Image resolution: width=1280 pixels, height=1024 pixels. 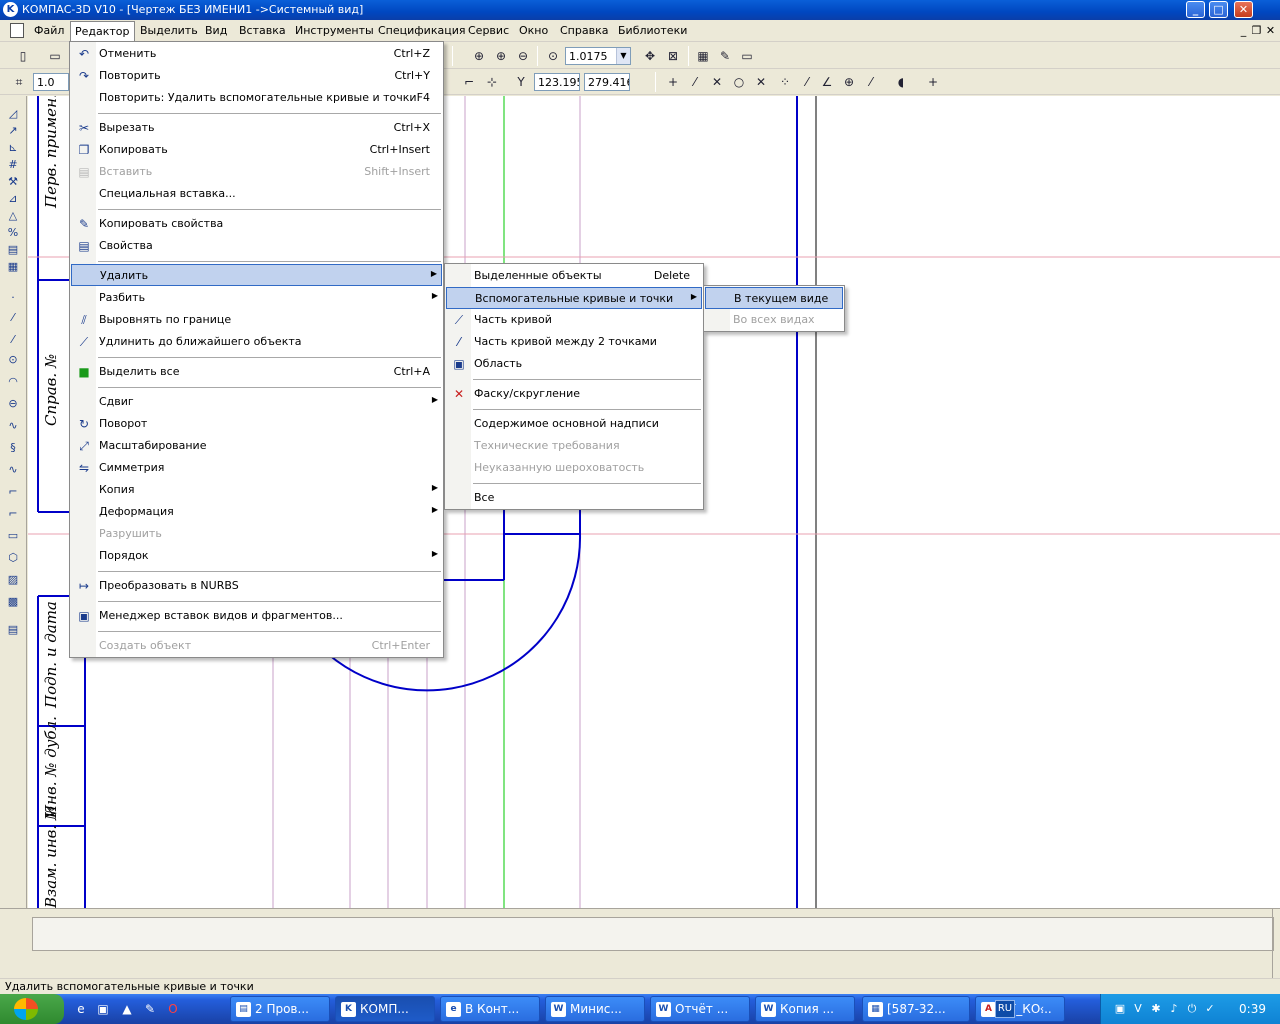 What do you see at coordinates (650, 56) in the screenshot?
I see `pan-icon: ✥` at bounding box center [650, 56].